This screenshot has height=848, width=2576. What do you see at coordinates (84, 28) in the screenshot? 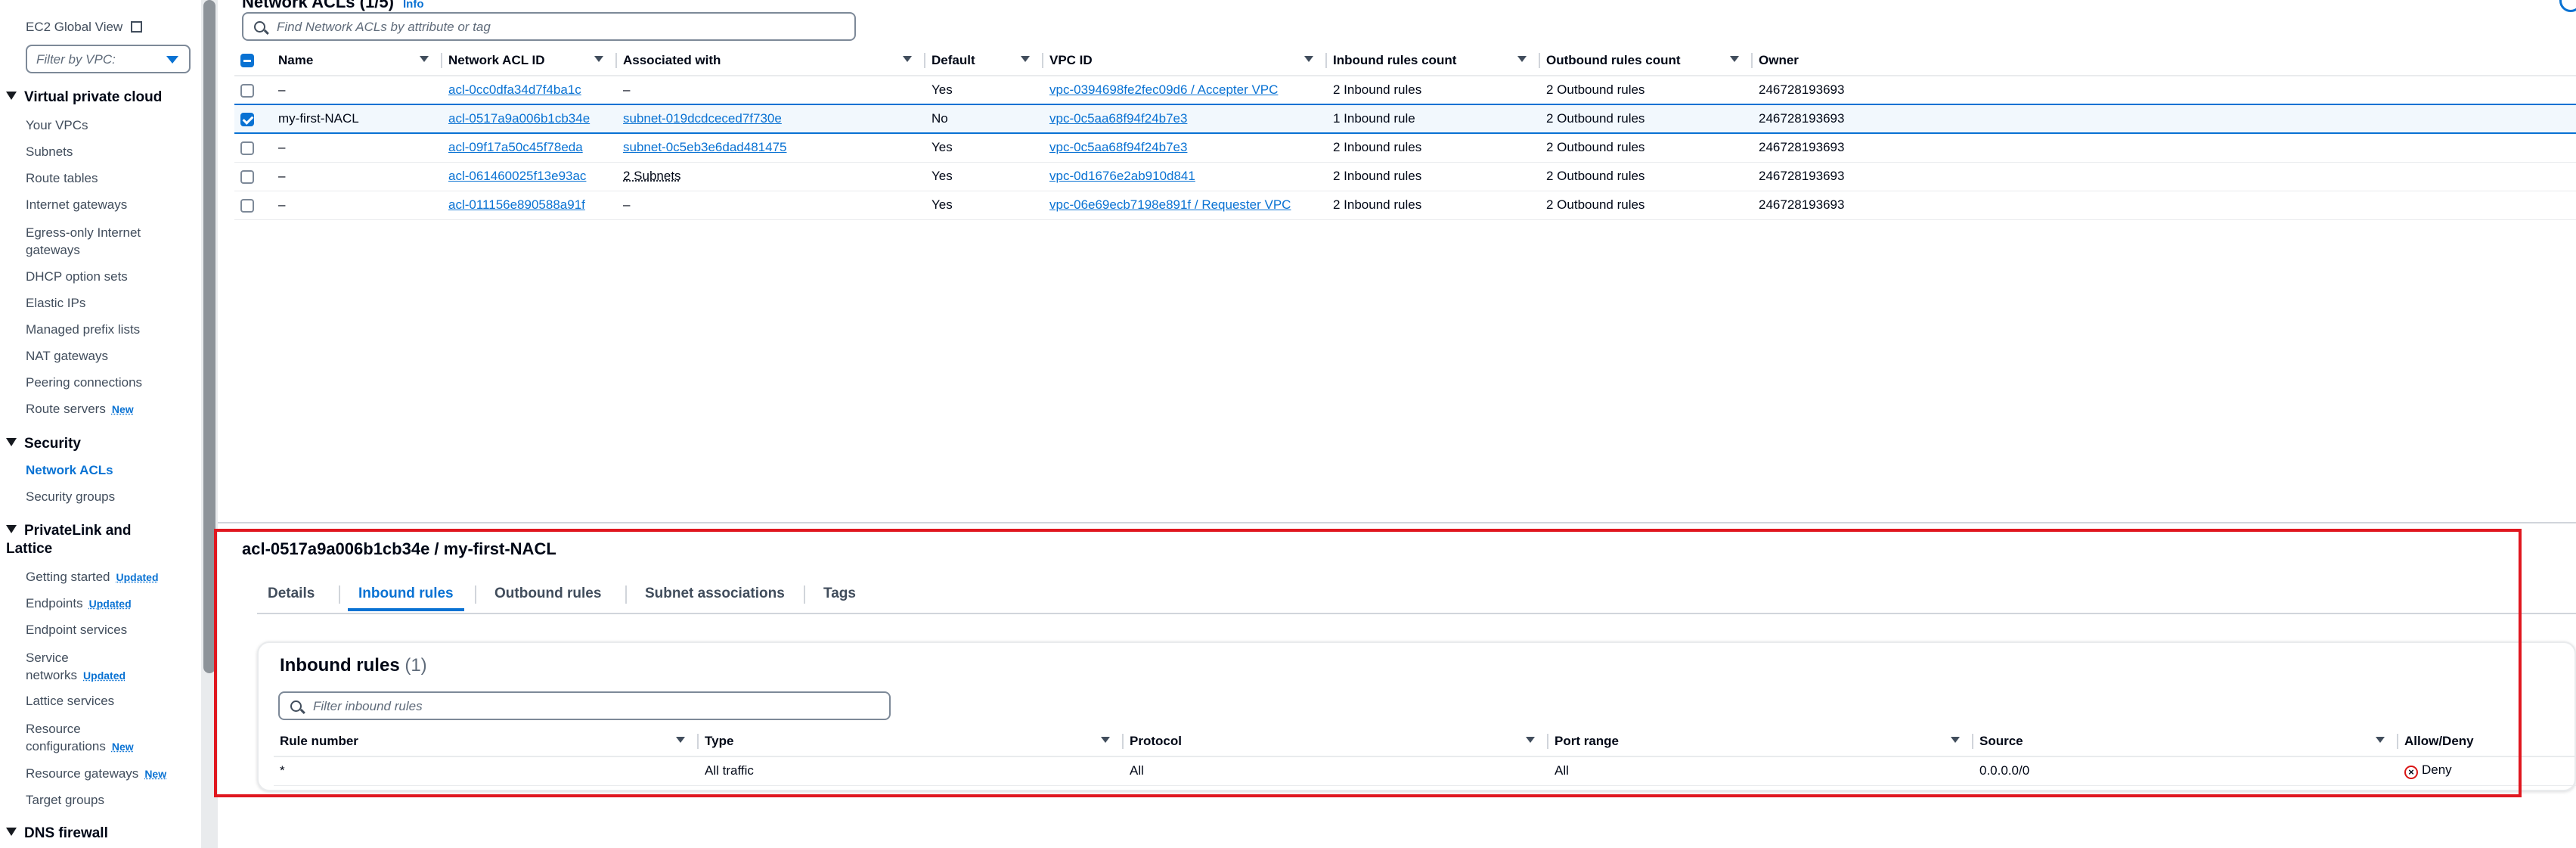
I see `sidebar-item-ec2-global-view: EC2 Global View` at bounding box center [84, 28].